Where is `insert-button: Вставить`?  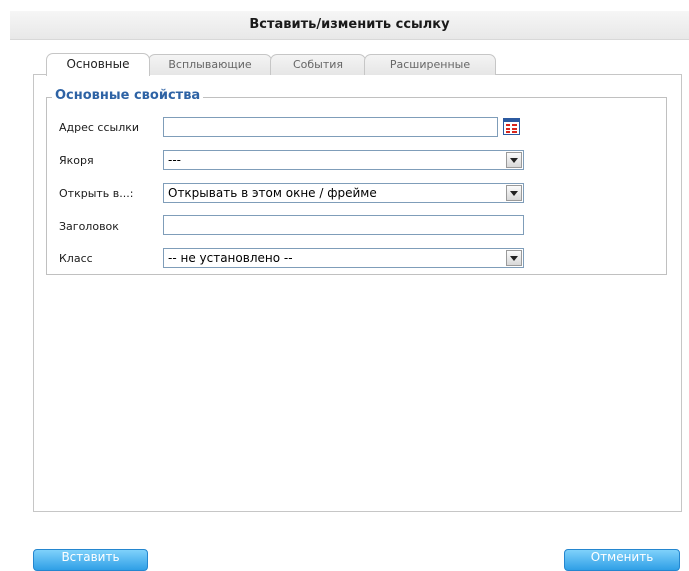
insert-button: Вставить is located at coordinates (90, 560).